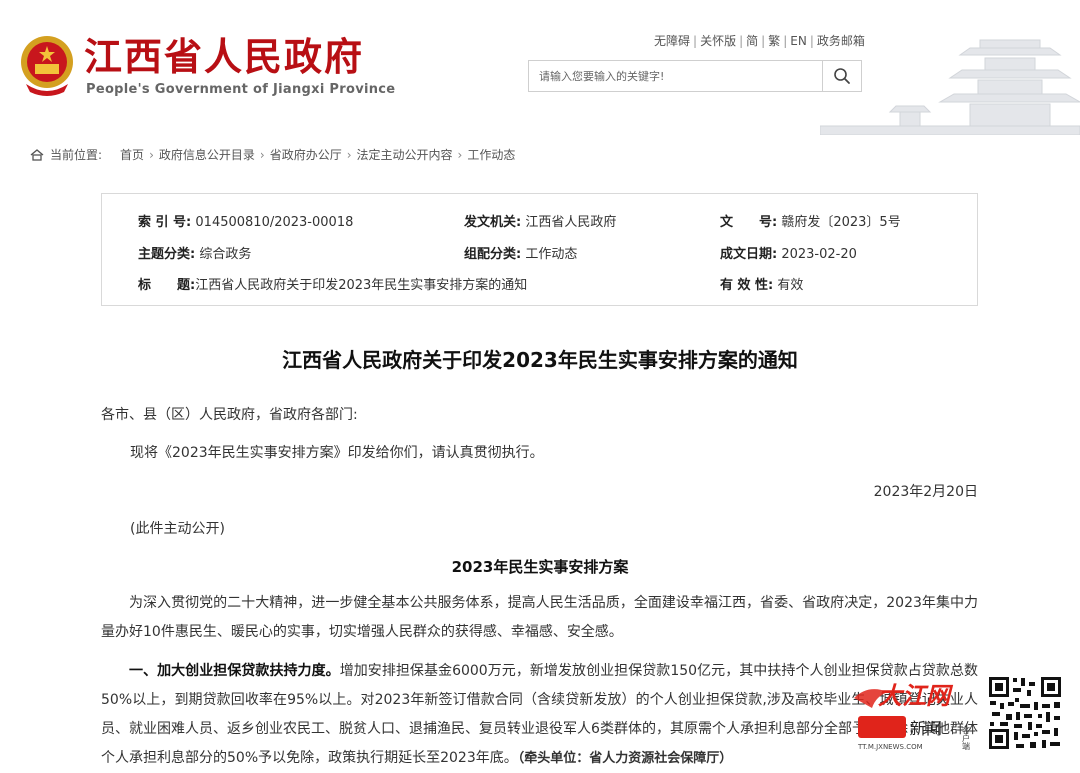 The height and width of the screenshot is (773, 1080). What do you see at coordinates (337, 453) in the screenshot?
I see `intro-paragraph: 现将《2023年民生实事安排方案》印发给你们，请认真贯彻执行。` at bounding box center [337, 453].